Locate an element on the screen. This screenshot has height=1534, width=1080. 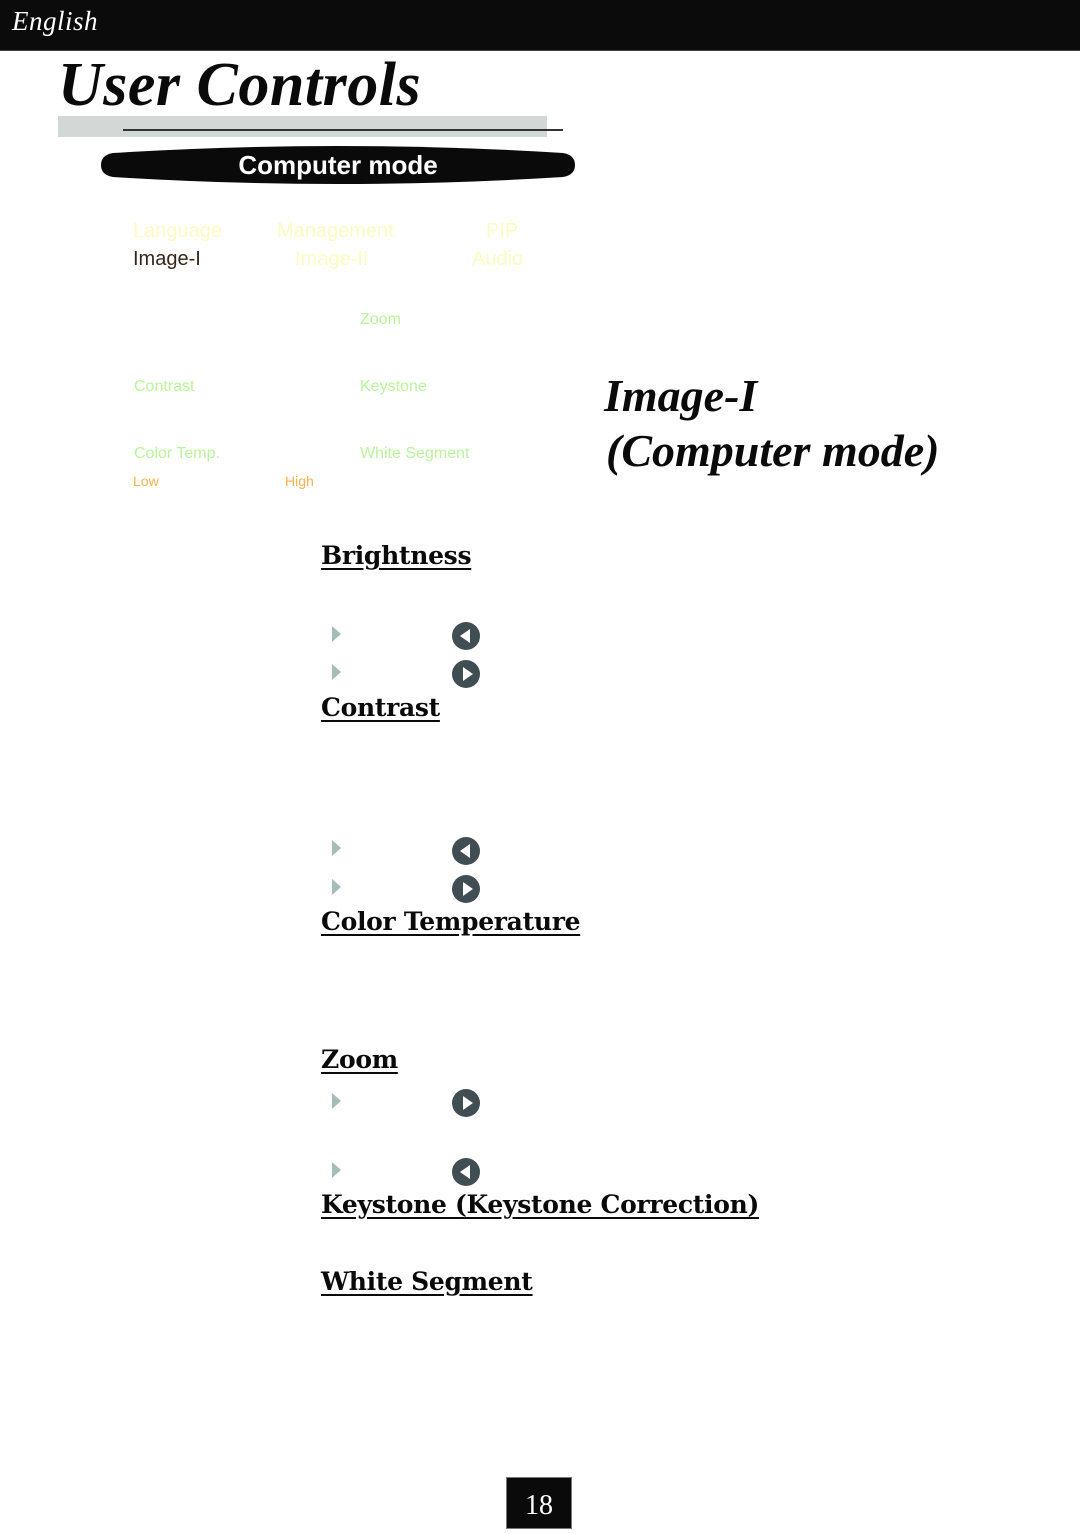
top-bar is located at coordinates (540, 25).